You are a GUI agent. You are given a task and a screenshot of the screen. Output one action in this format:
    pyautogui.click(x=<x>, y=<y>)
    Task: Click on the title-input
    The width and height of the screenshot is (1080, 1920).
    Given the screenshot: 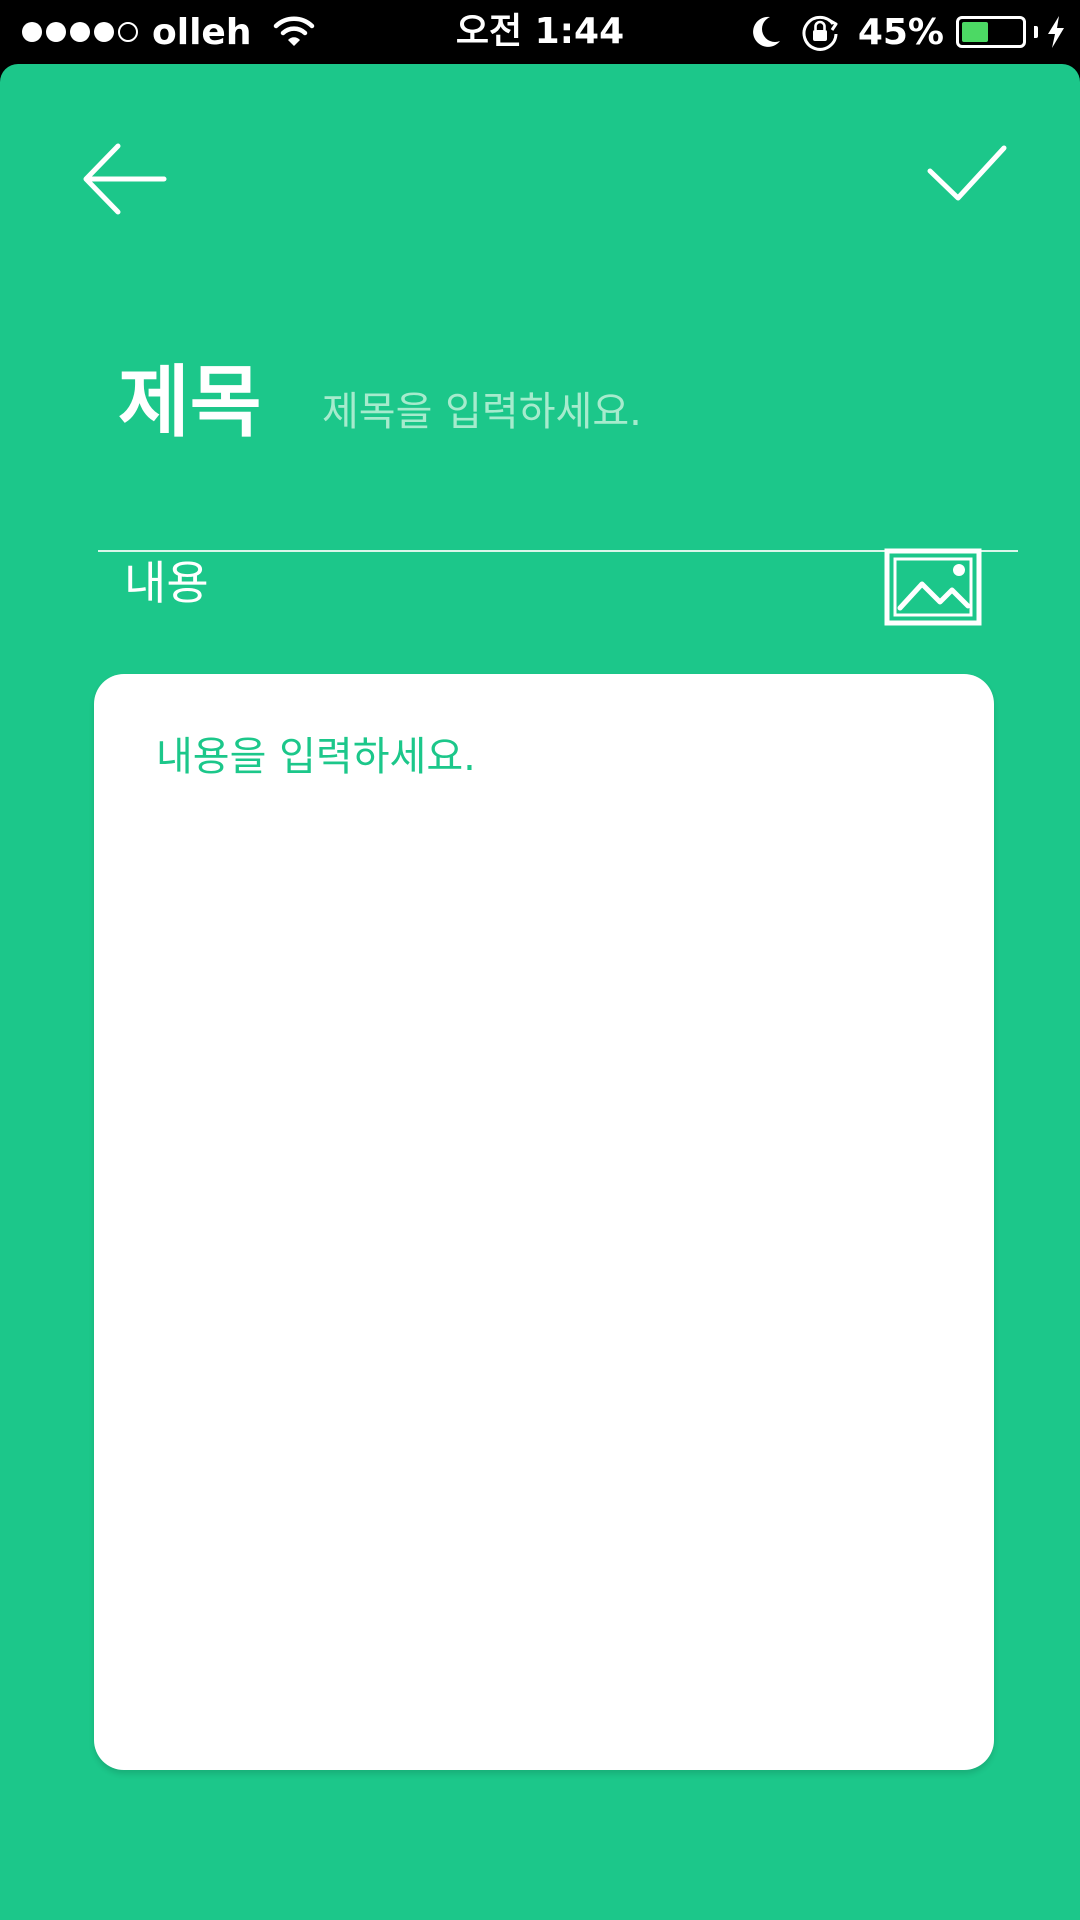 What is the action you would take?
    pyautogui.click(x=657, y=412)
    